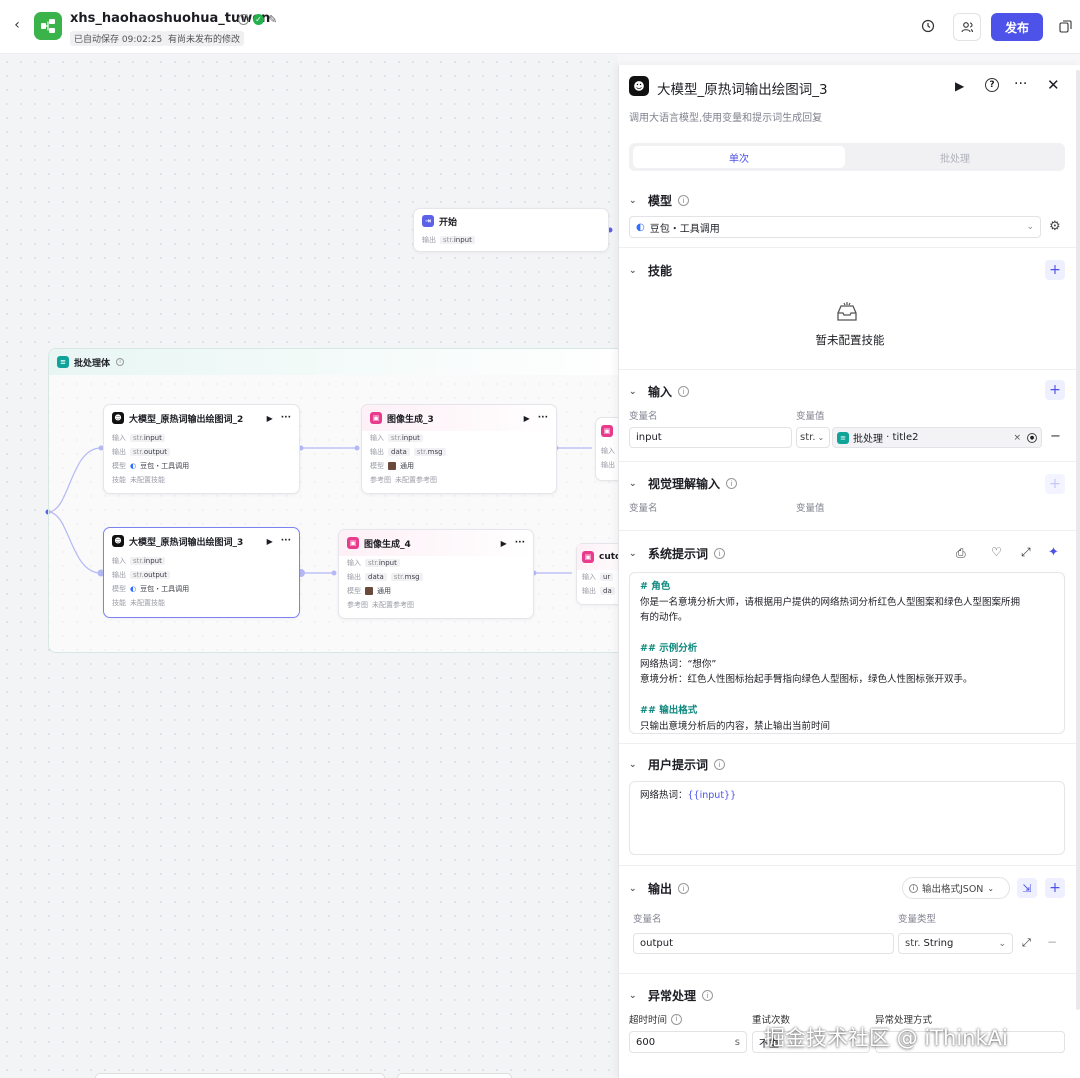 The height and width of the screenshot is (1078, 1080). Describe the element at coordinates (664, 795) in the screenshot. I see `user-prompt-text: 网络热词：` at that location.